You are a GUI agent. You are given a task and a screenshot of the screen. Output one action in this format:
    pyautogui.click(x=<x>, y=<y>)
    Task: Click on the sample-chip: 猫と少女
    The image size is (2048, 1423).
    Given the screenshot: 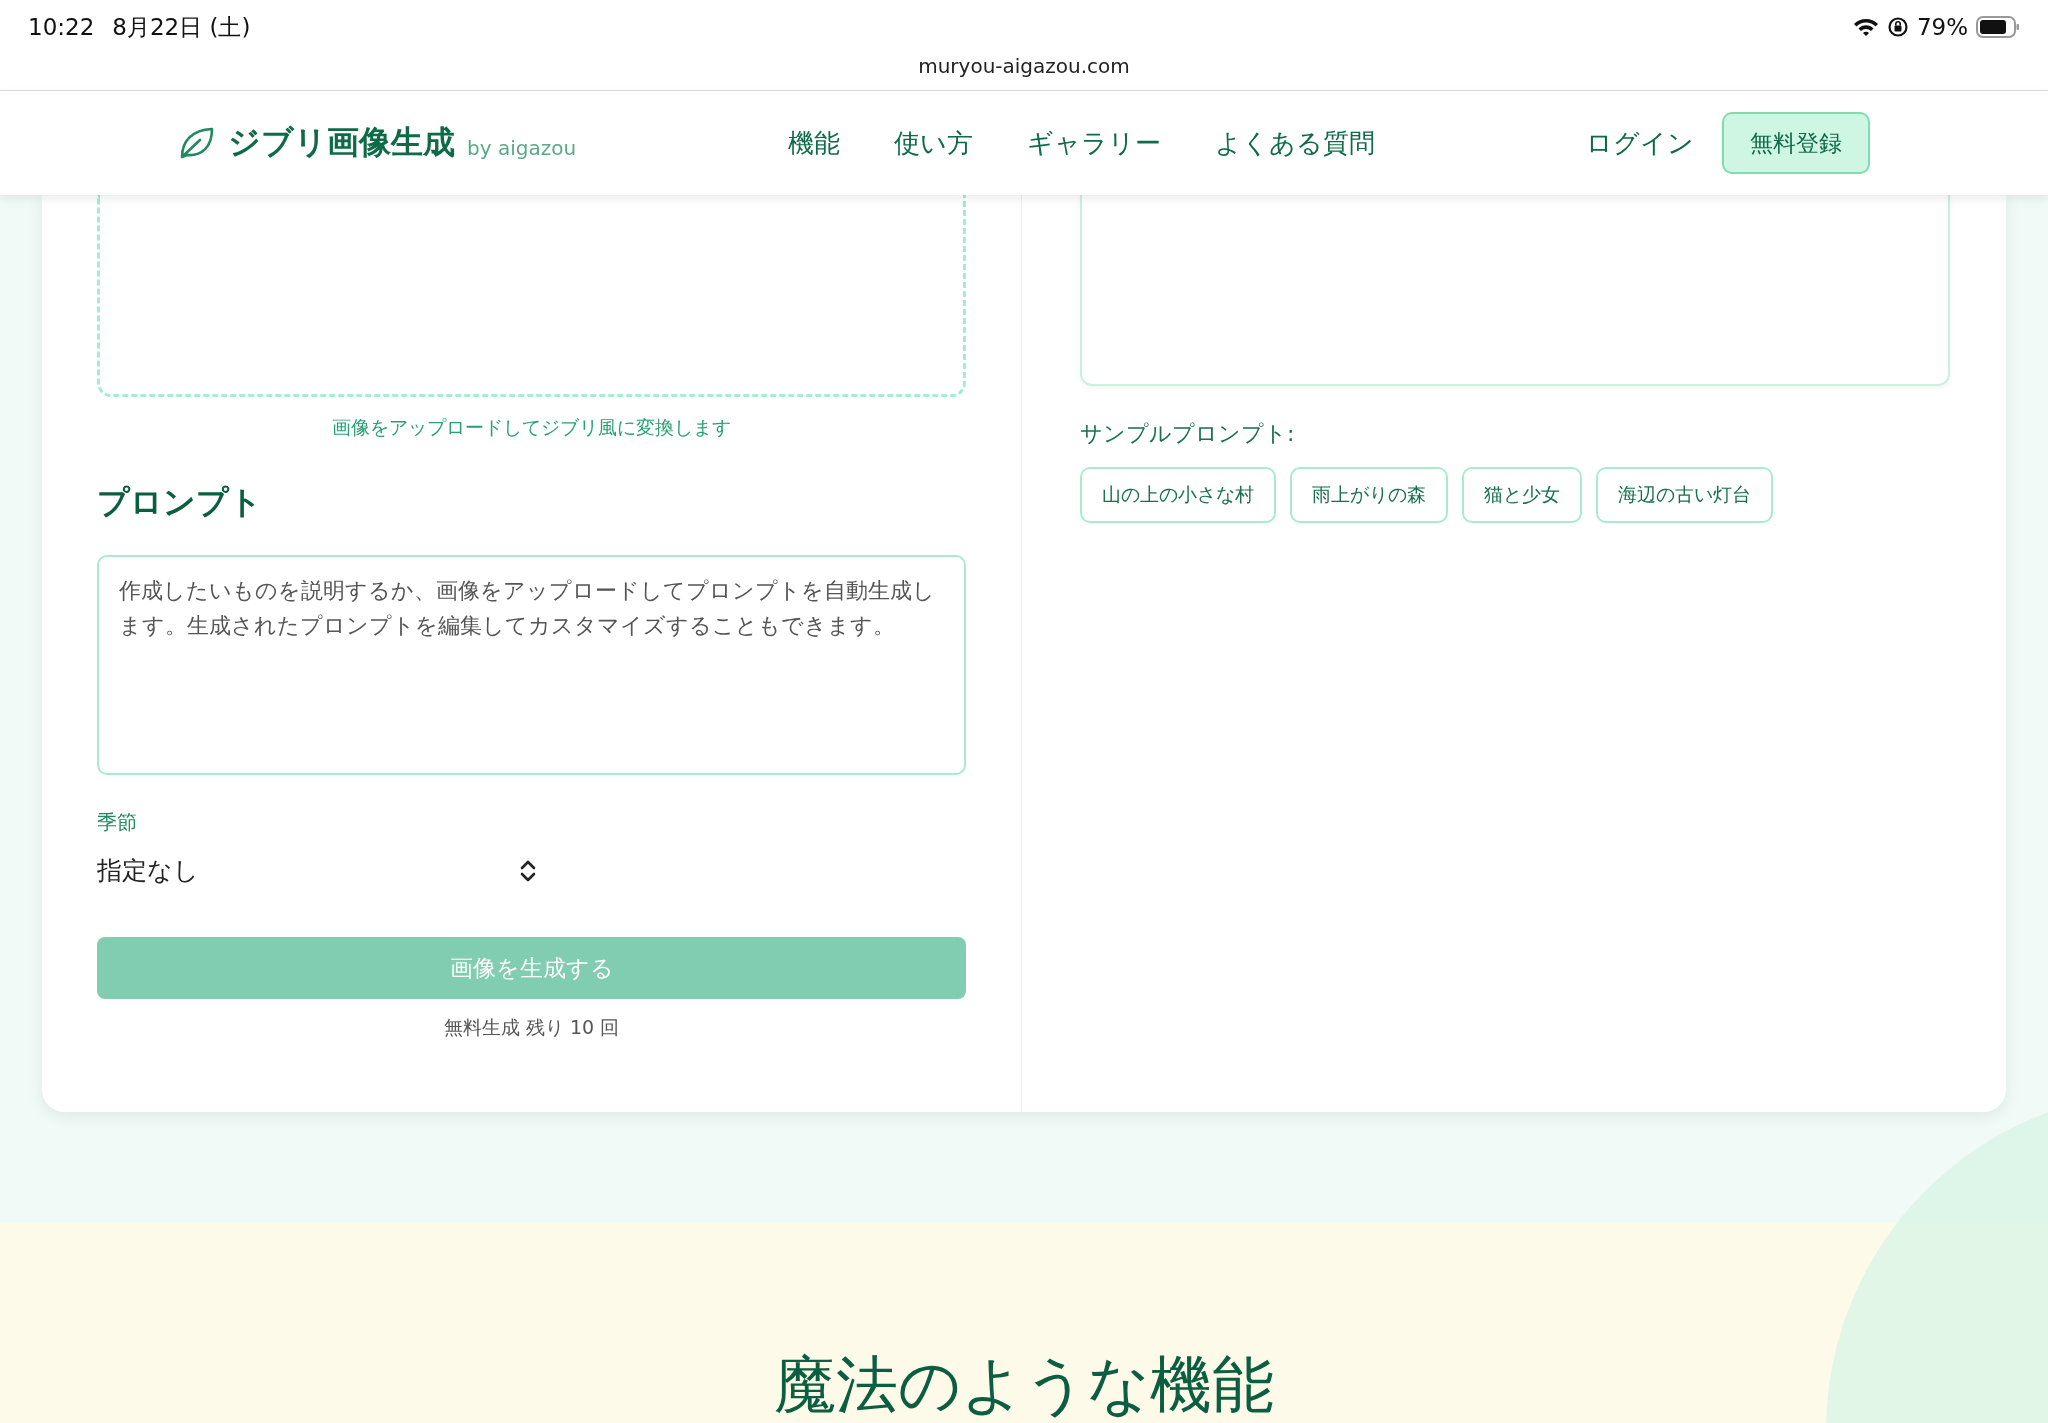 What is the action you would take?
    pyautogui.click(x=1522, y=495)
    